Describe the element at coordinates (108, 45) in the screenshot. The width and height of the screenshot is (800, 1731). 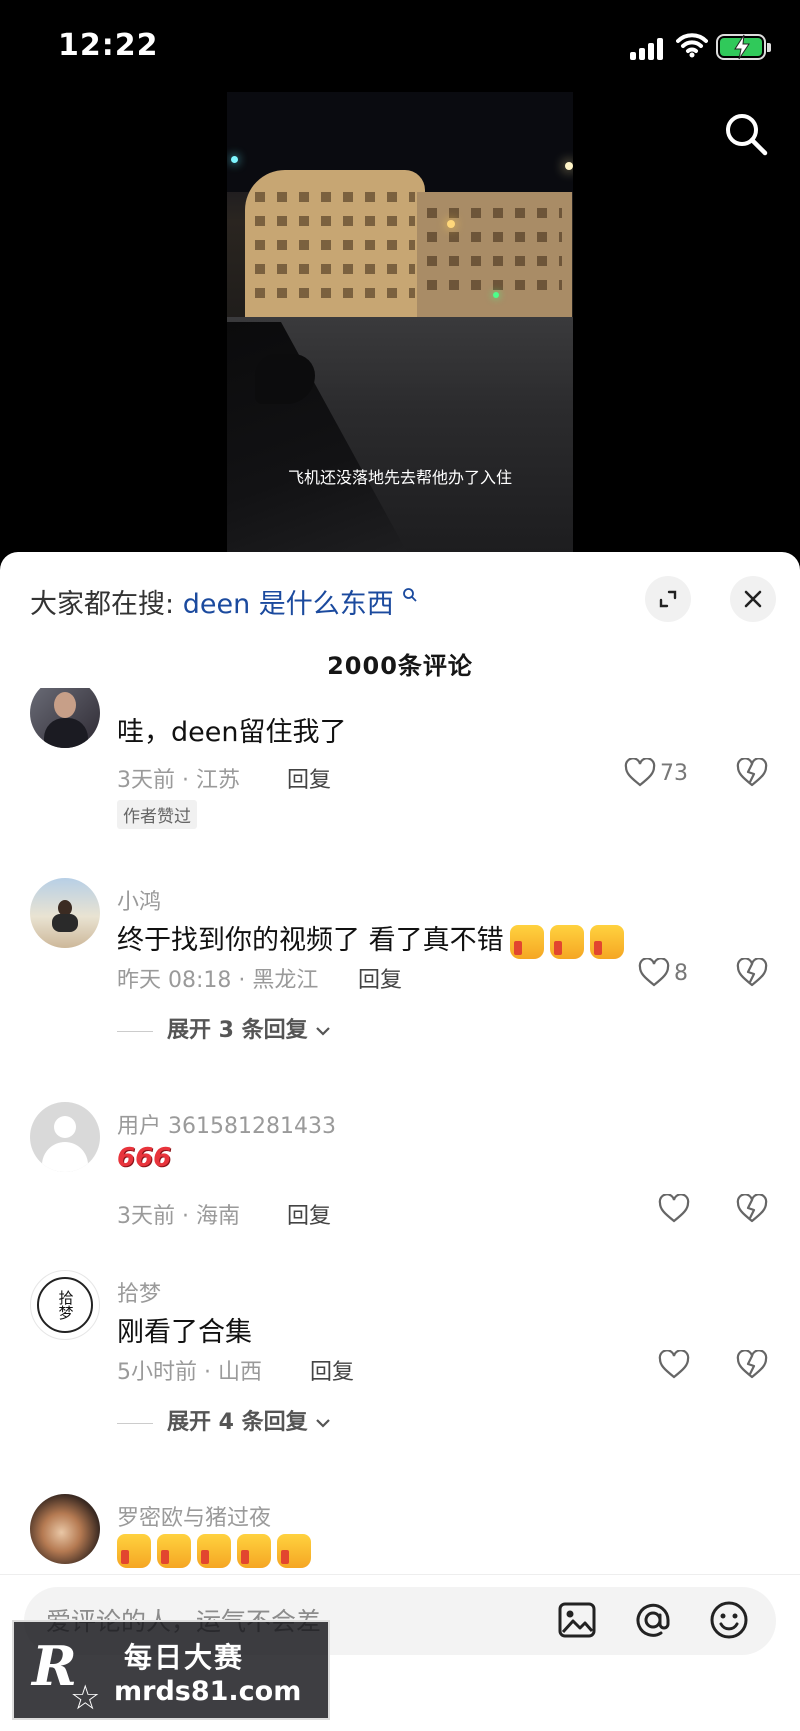
I see `status-time: 12:22` at that location.